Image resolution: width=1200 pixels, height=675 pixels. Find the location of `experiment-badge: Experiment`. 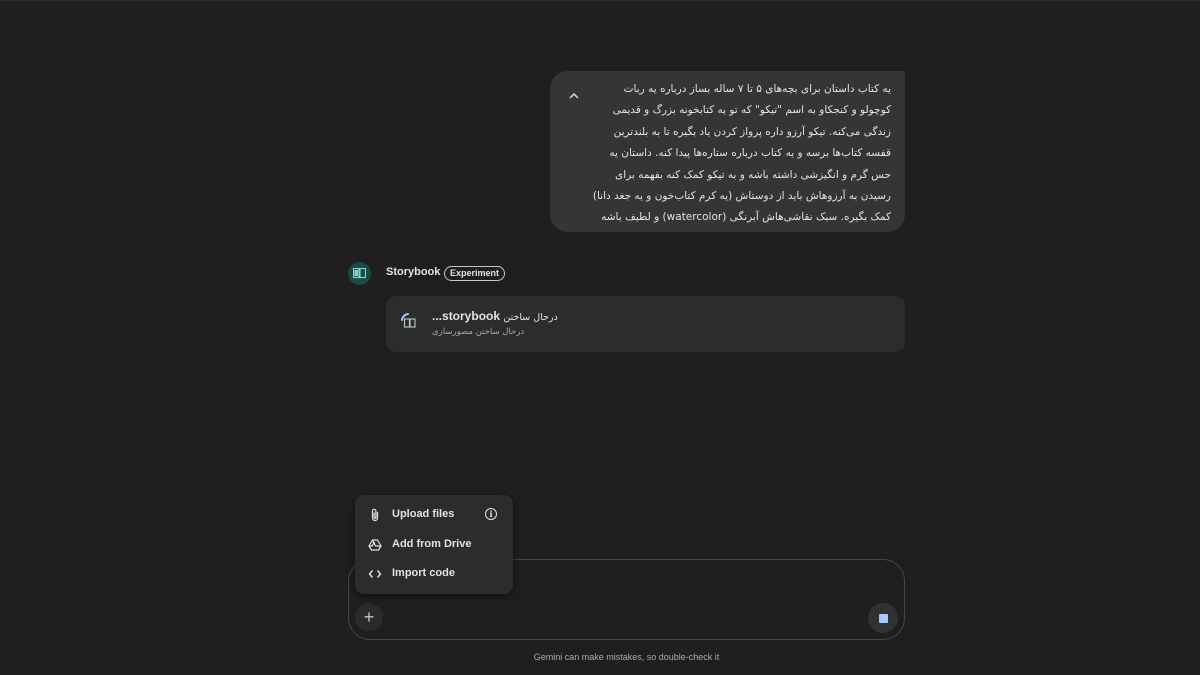

experiment-badge: Experiment is located at coordinates (475, 273).